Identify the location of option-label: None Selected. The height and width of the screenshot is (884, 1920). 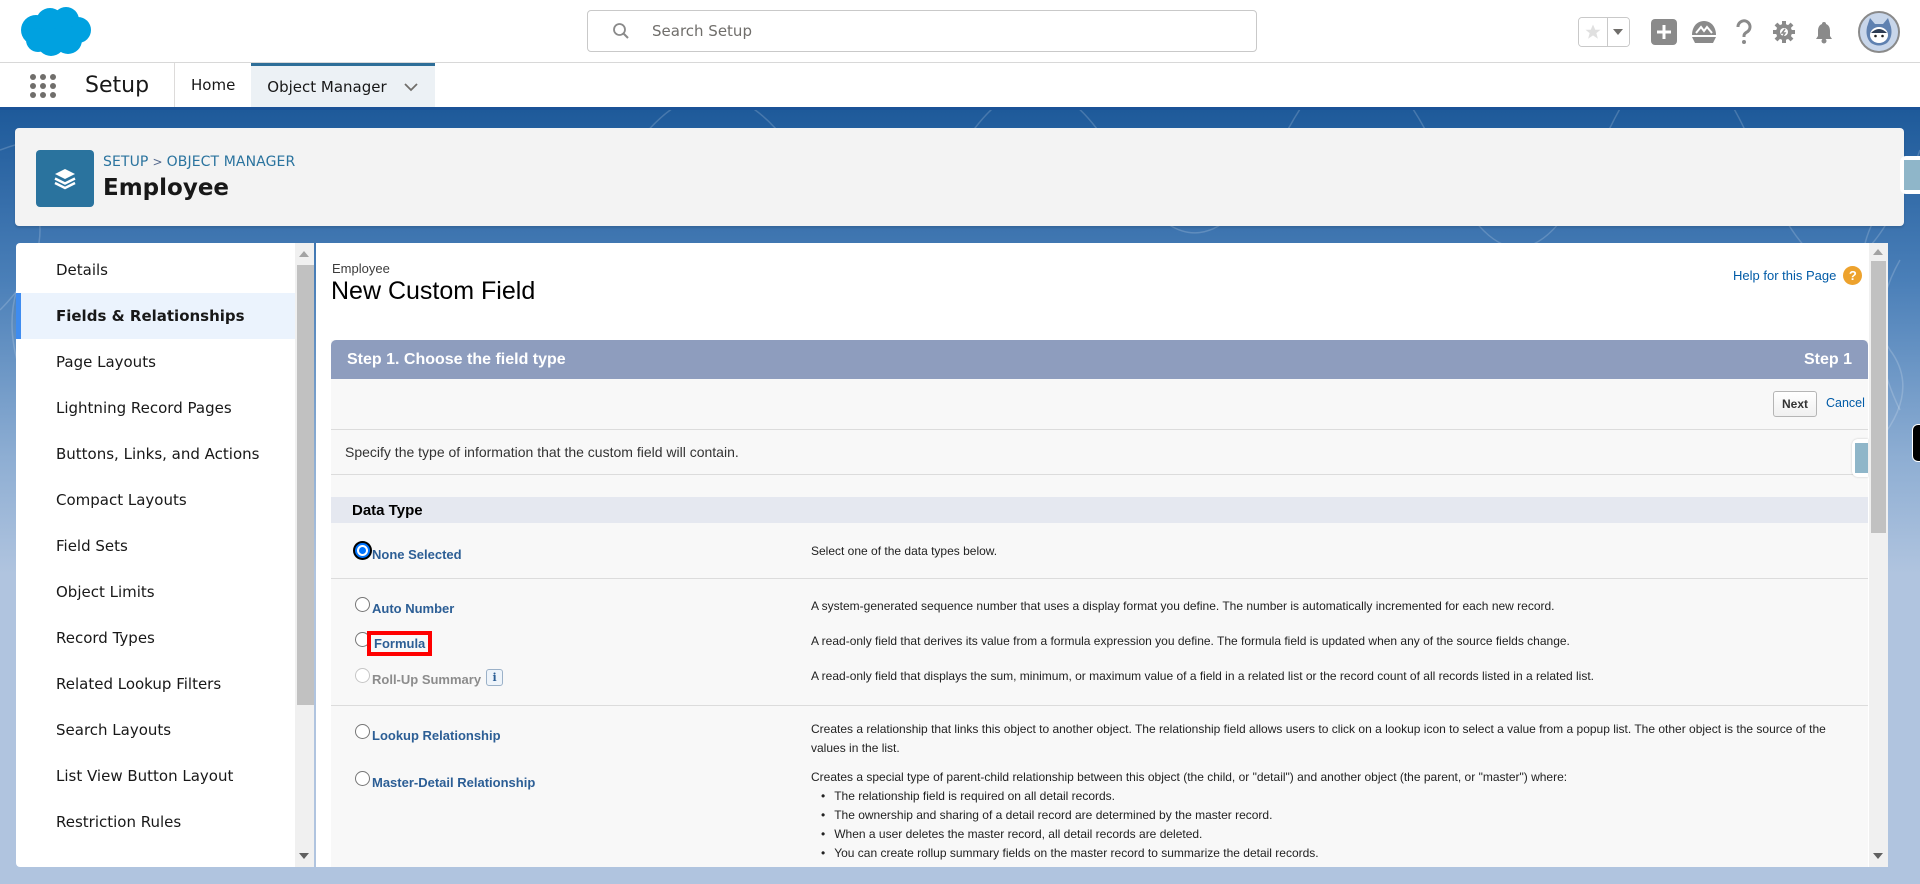
(417, 554).